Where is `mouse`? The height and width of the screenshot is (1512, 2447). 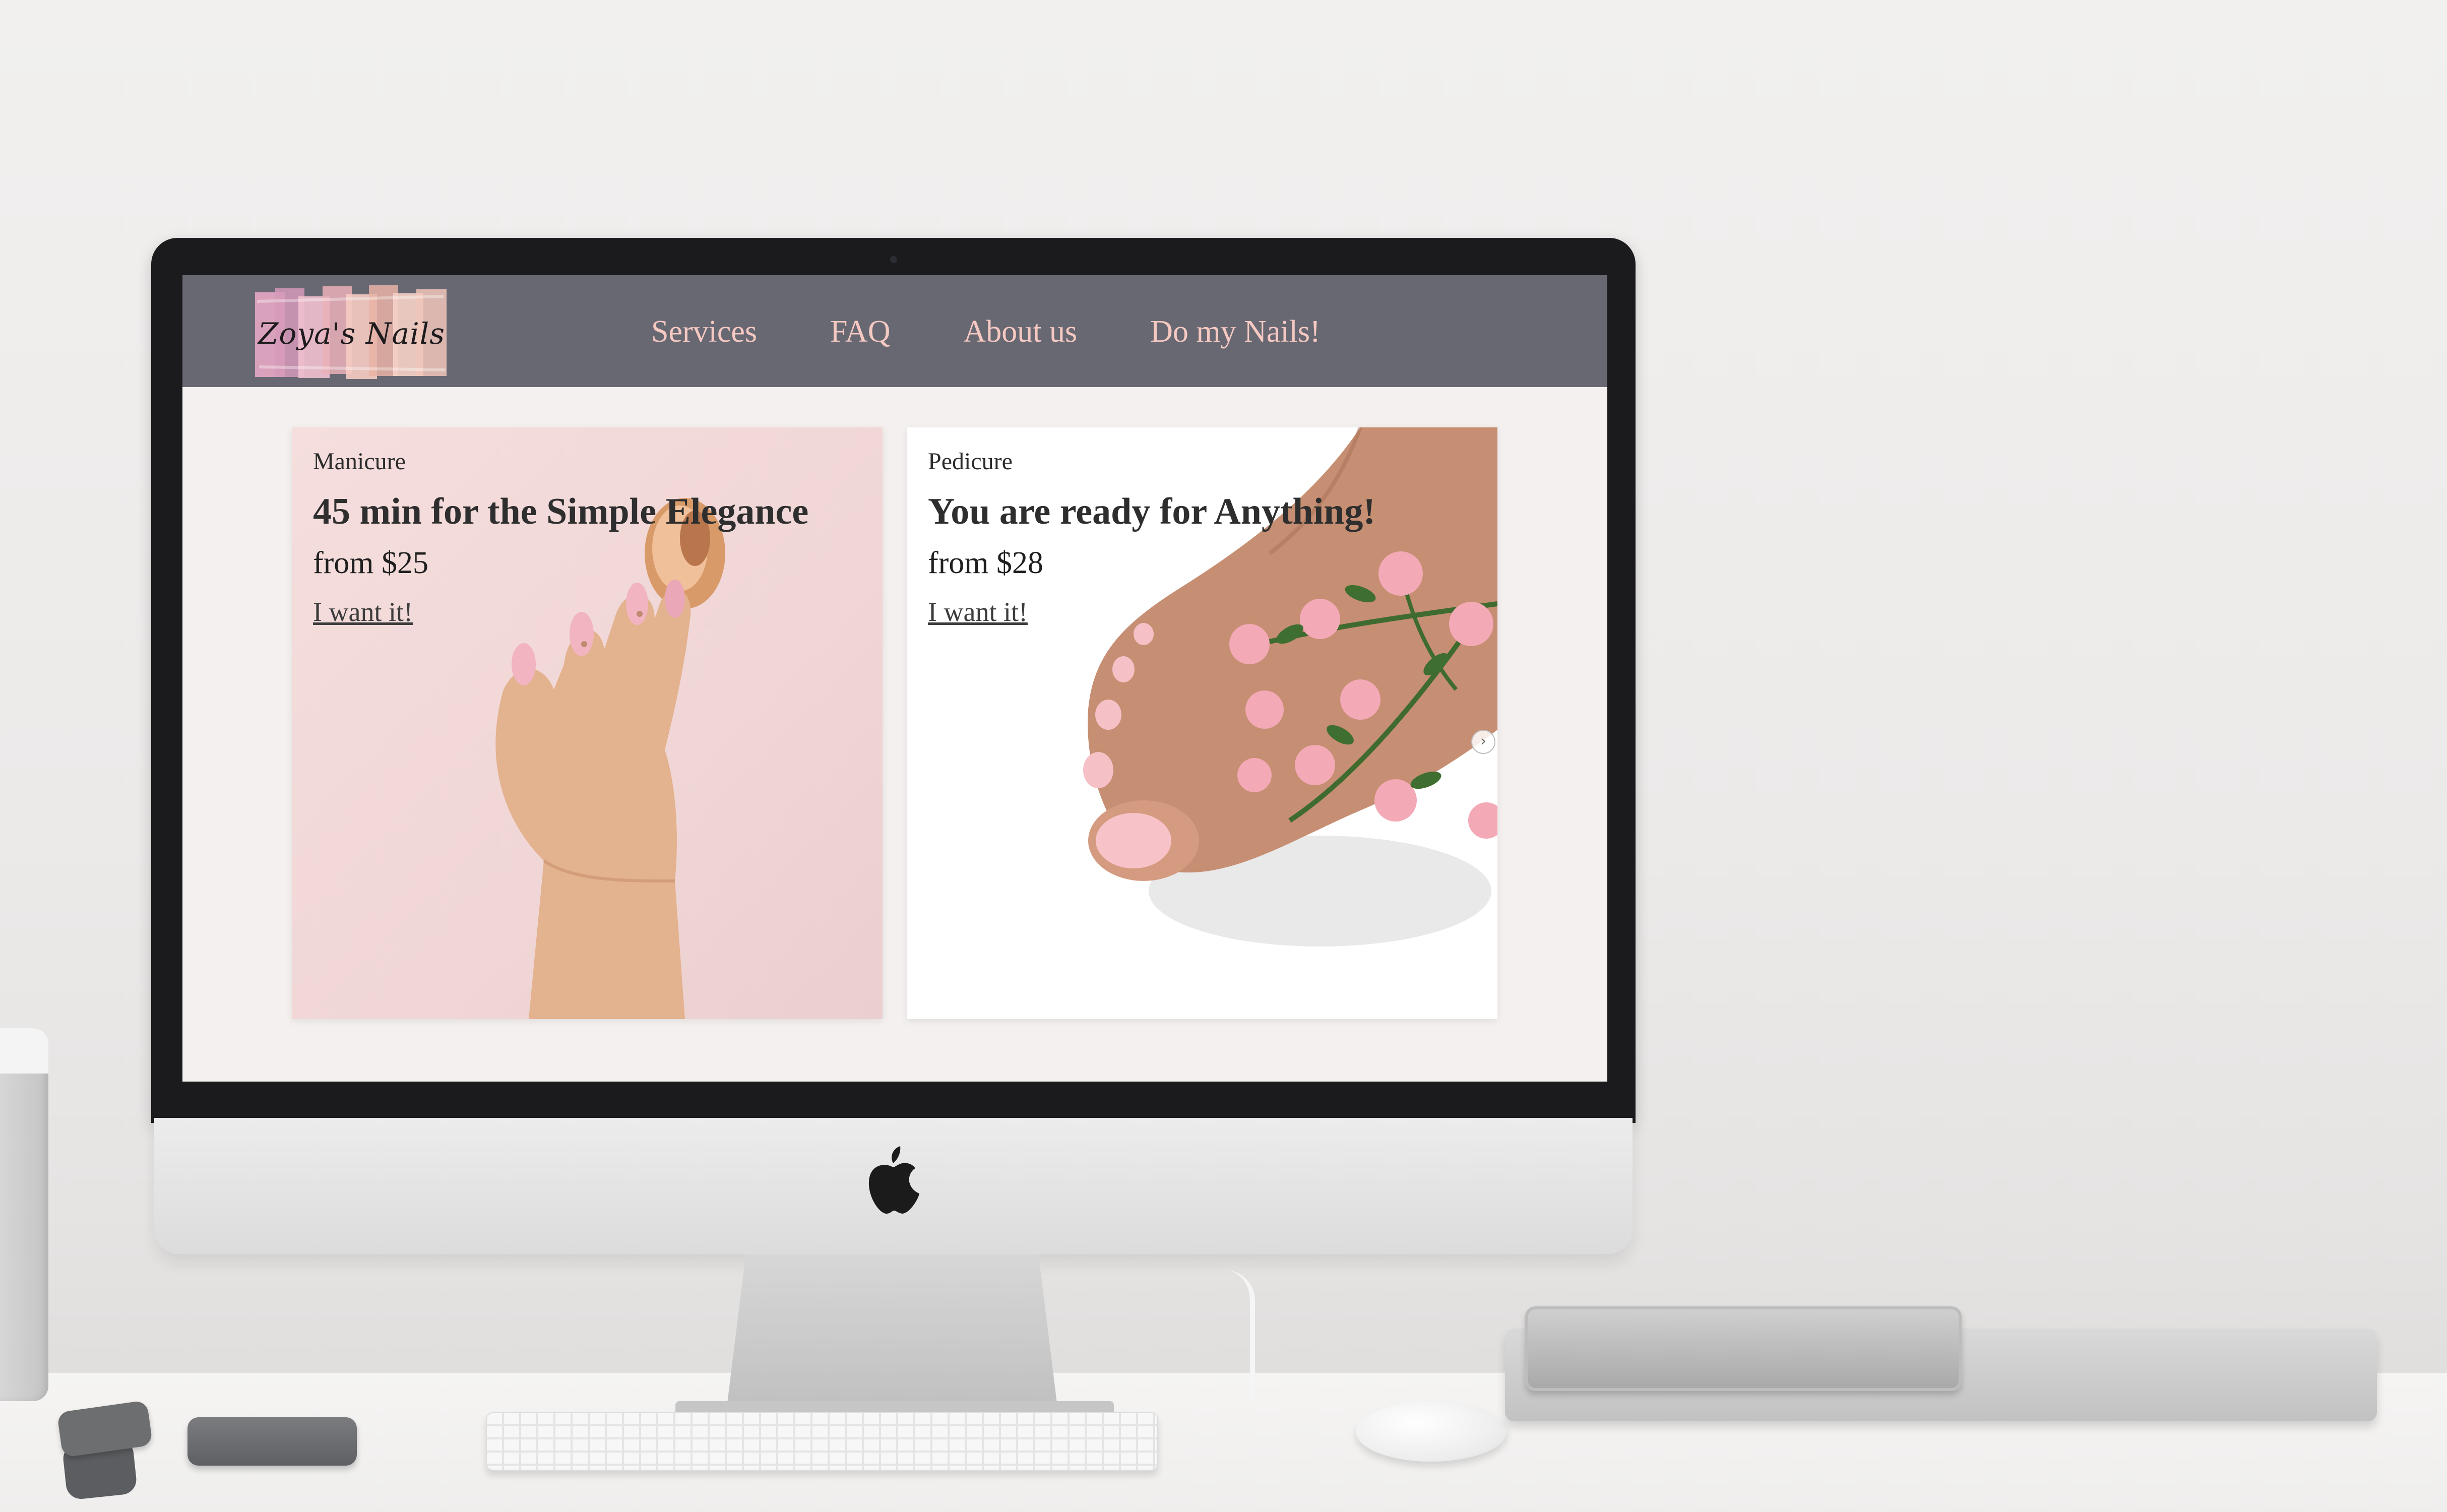 mouse is located at coordinates (1431, 1431).